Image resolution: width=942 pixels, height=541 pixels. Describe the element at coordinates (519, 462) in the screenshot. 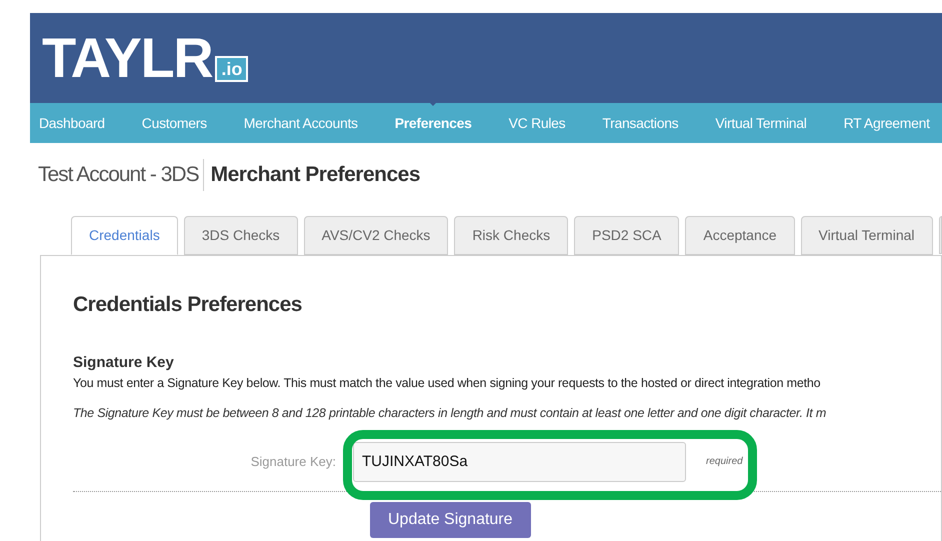

I see `signature-key-field: TUJINXAT80Sa` at that location.